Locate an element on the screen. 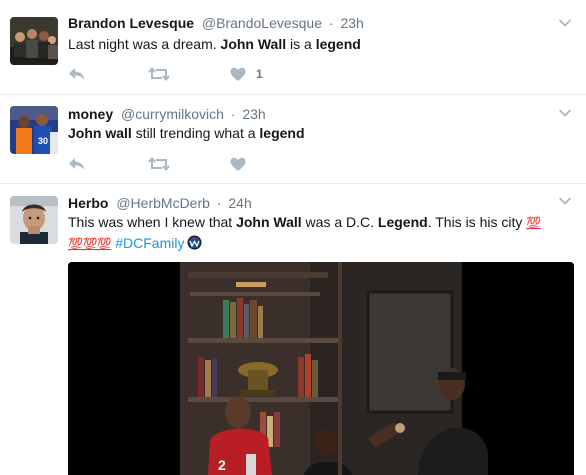 The image size is (586, 475). hundred-points-emoji: 💯💯💯 is located at coordinates (90, 244).